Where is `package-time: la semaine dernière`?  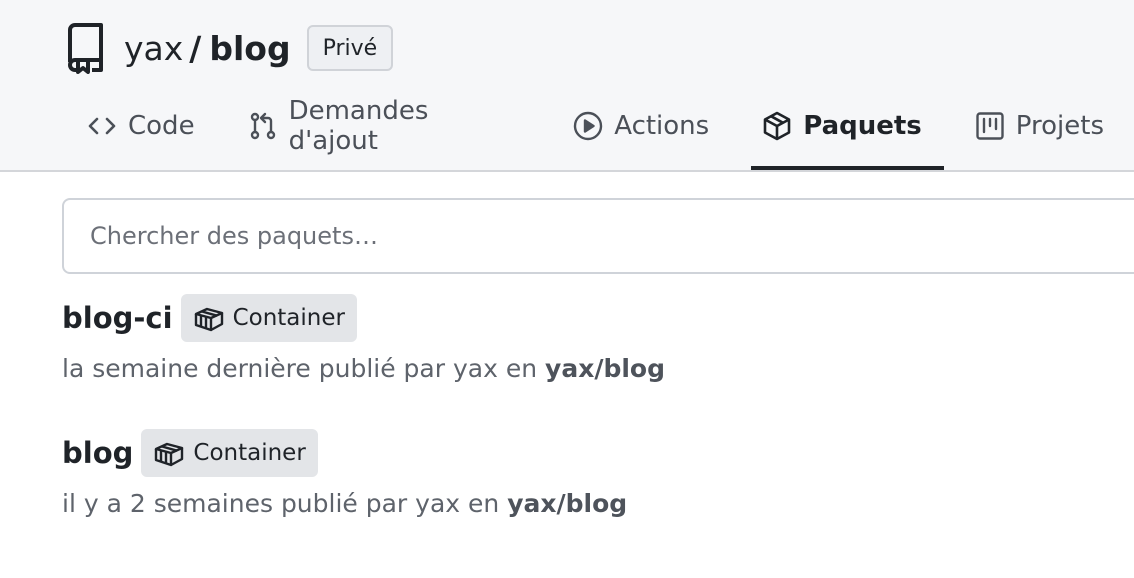
package-time: la semaine dernière is located at coordinates (186, 368).